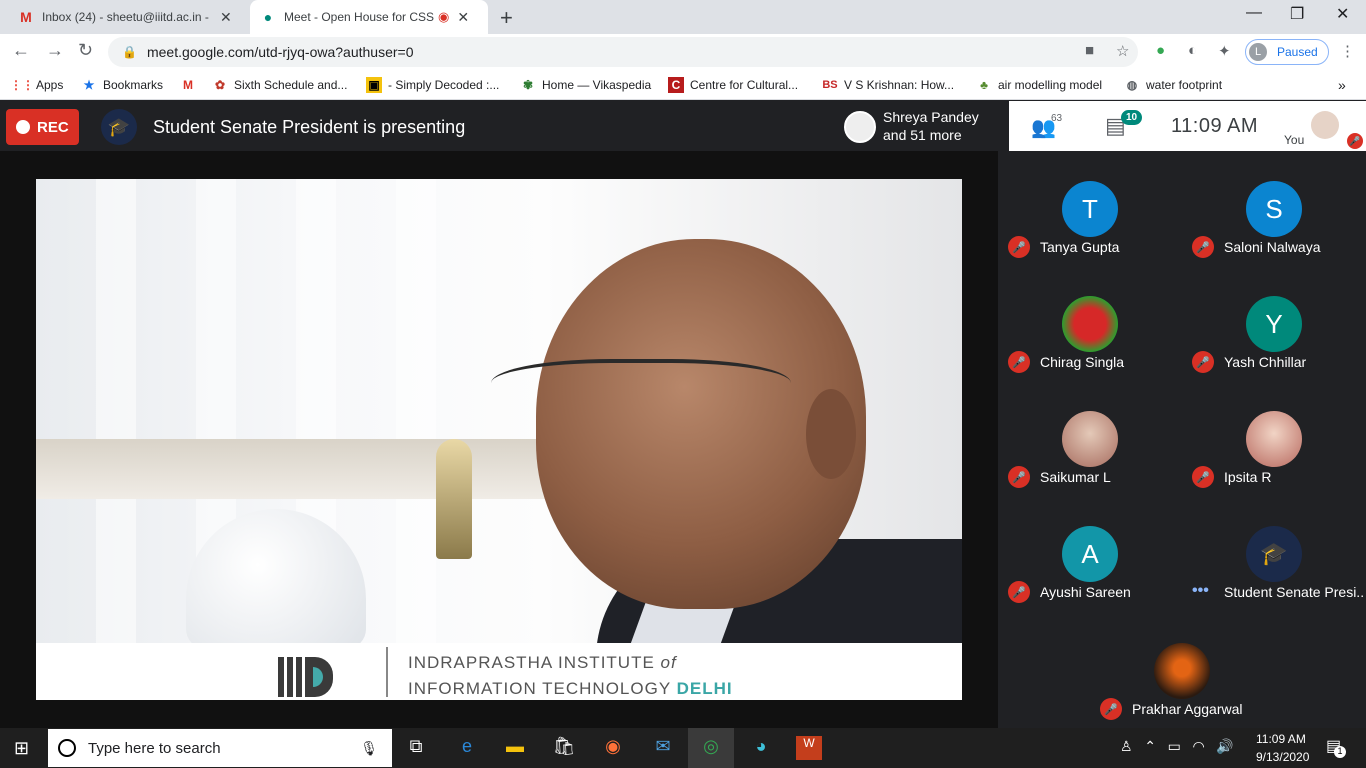 The image size is (1366, 768). I want to click on firefox-icon: ◉, so click(613, 746).